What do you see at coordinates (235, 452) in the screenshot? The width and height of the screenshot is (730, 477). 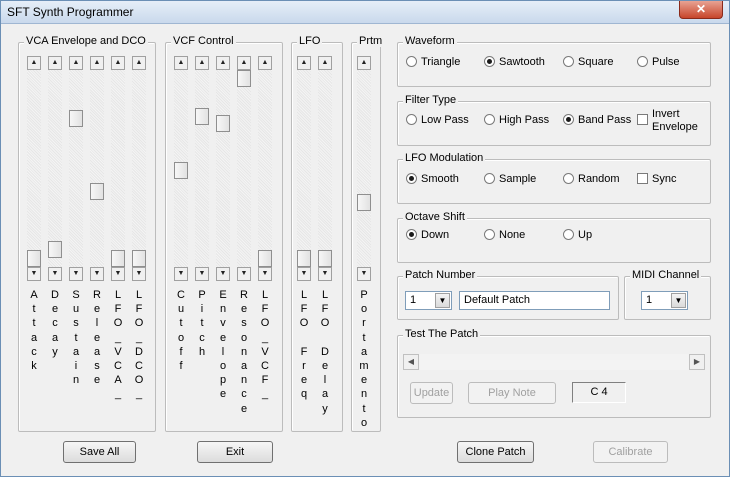 I see `exit-button: Exit` at bounding box center [235, 452].